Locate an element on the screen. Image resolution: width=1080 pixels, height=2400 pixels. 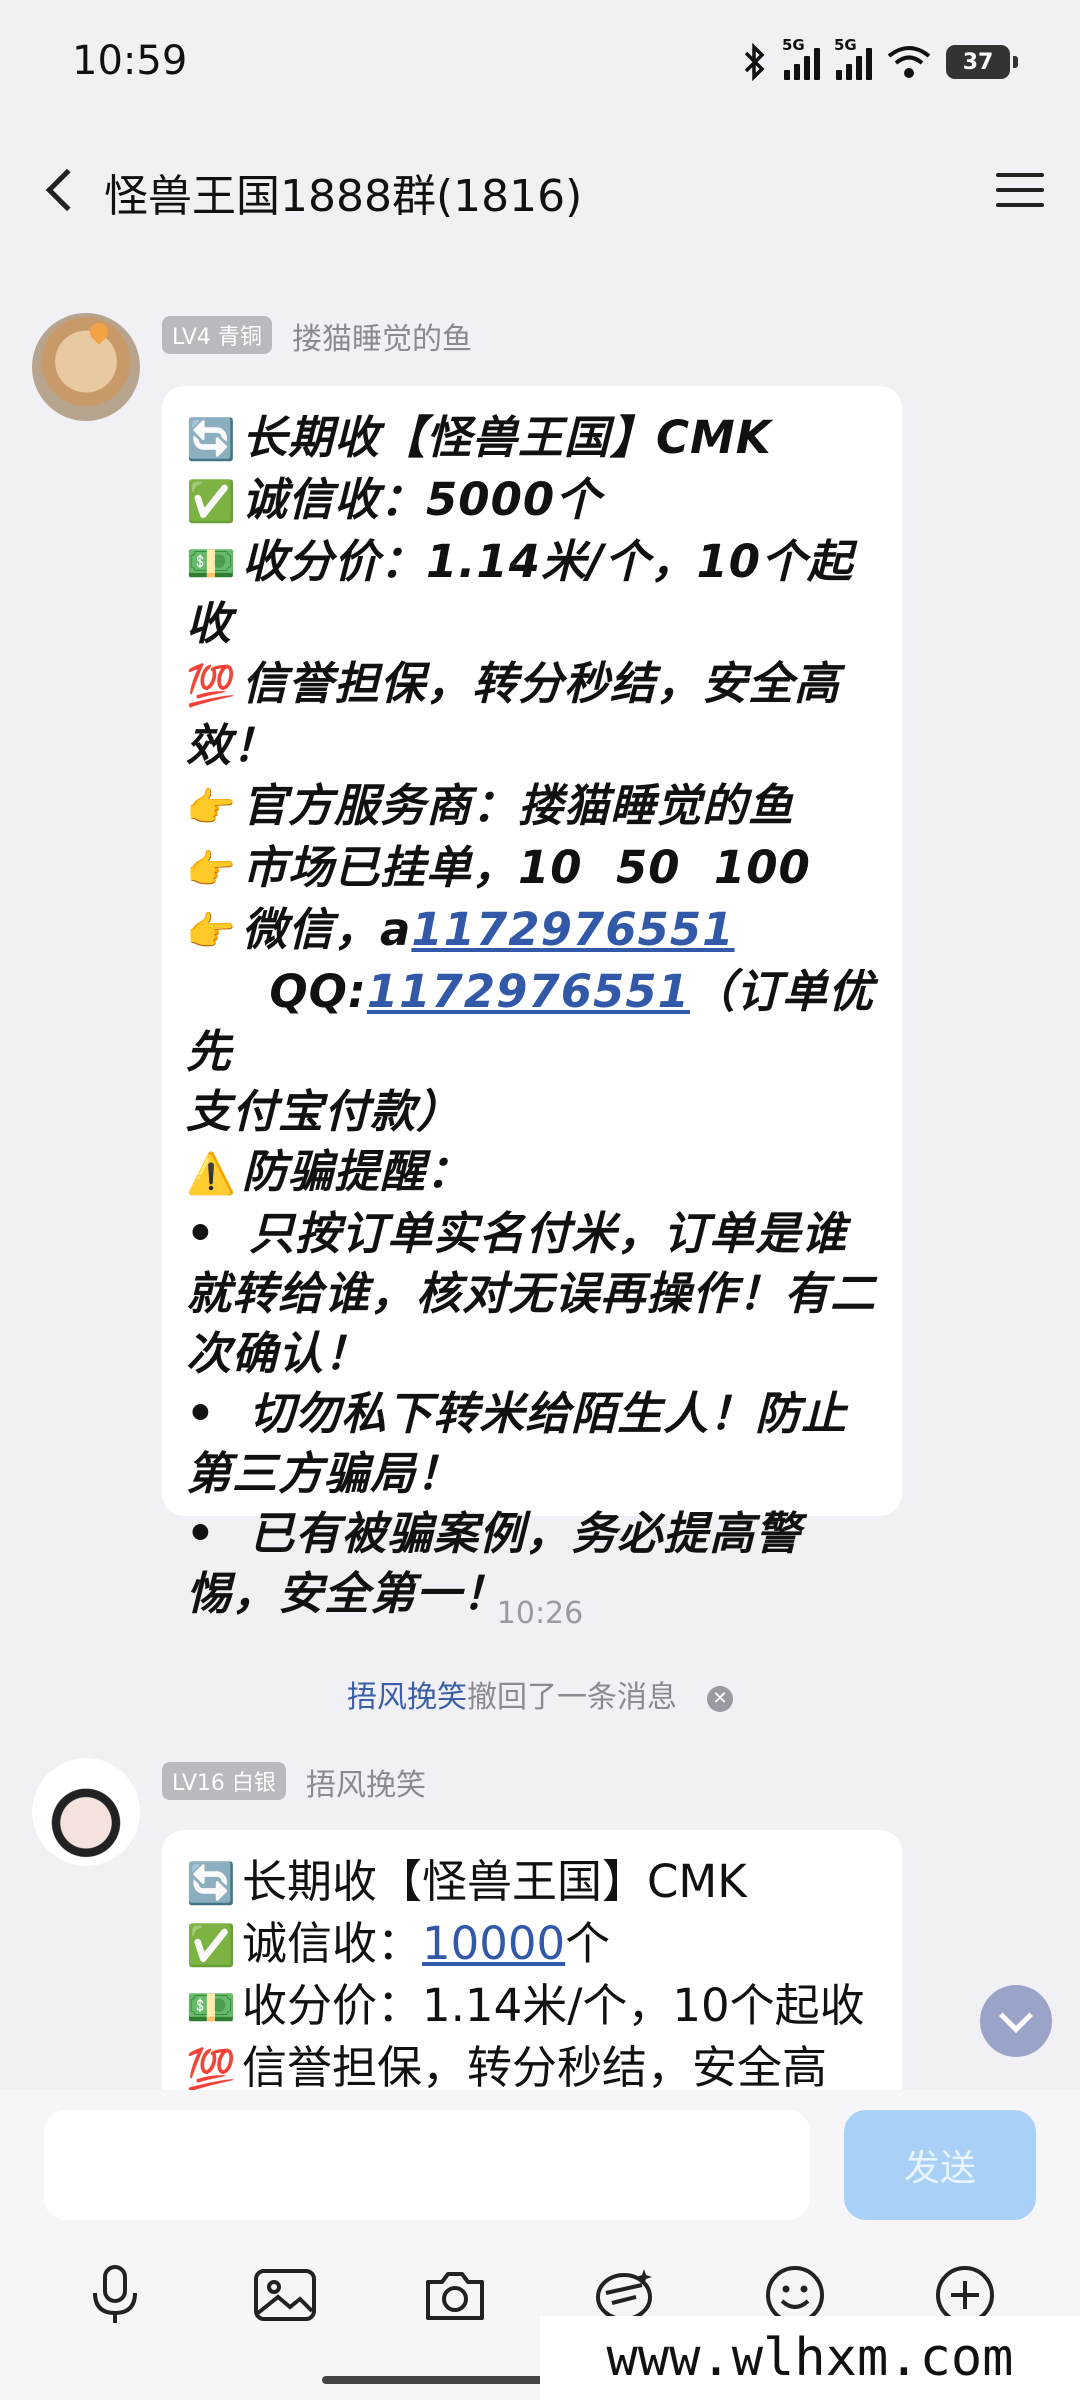
sender-name: 搂猫睡觉的鱼 is located at coordinates (382, 339).